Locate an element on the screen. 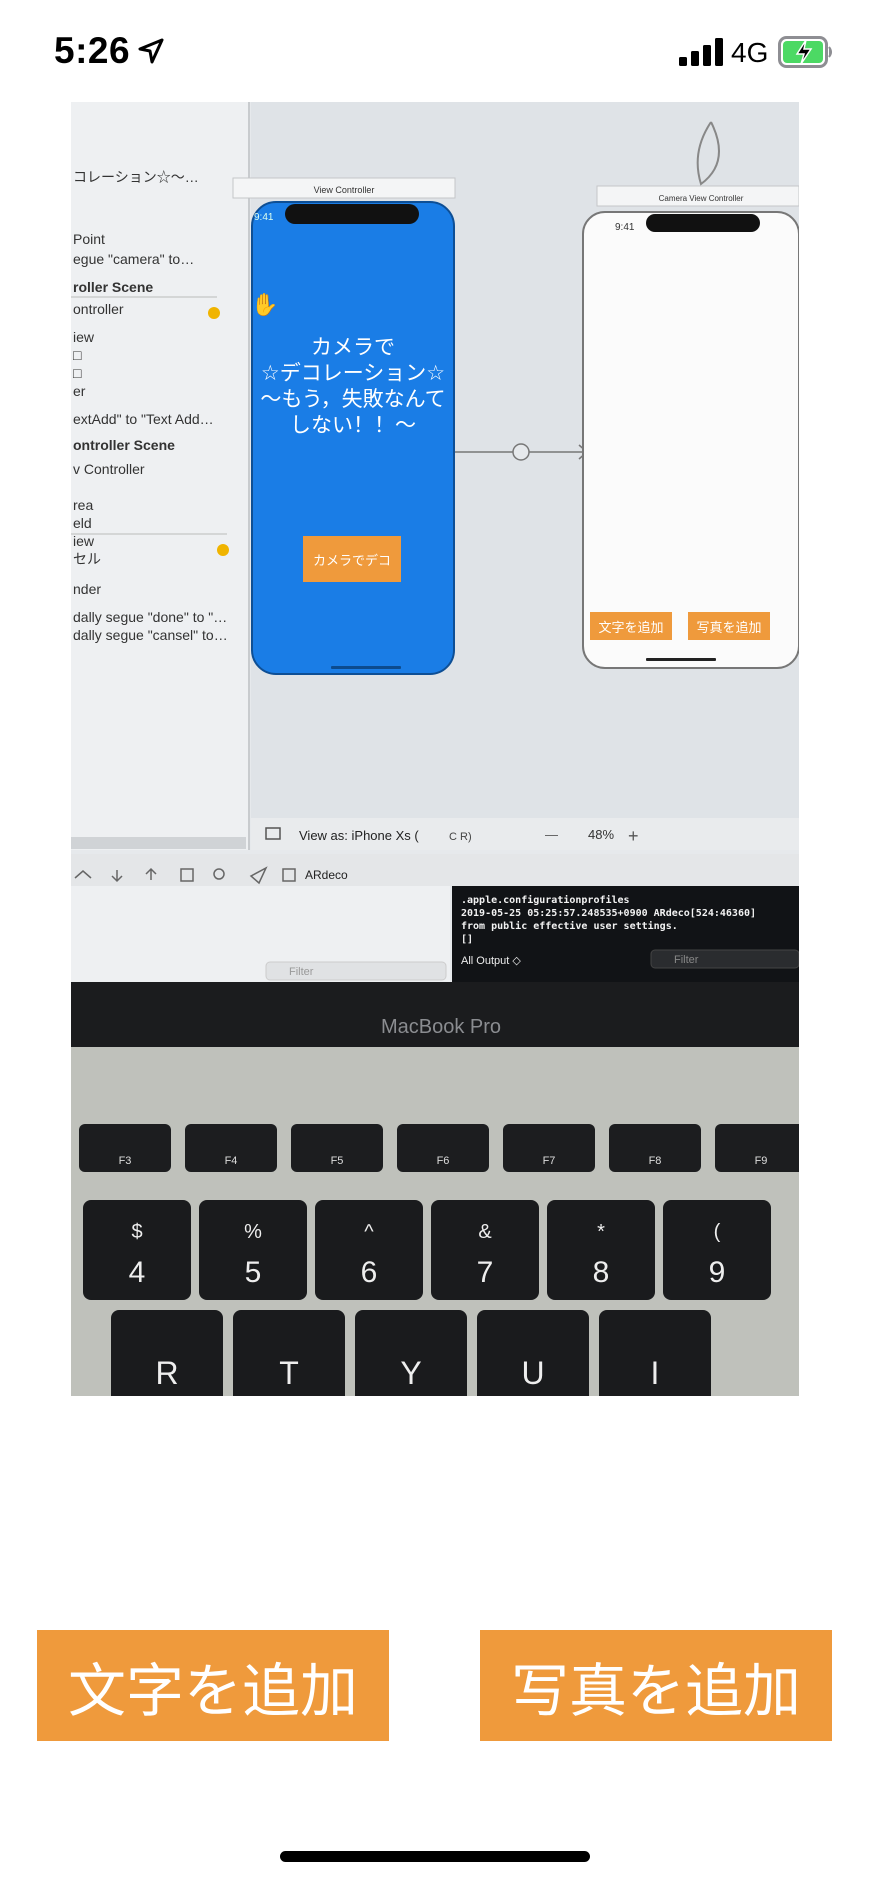  function-key-label: F8 is located at coordinates (655, 1161).